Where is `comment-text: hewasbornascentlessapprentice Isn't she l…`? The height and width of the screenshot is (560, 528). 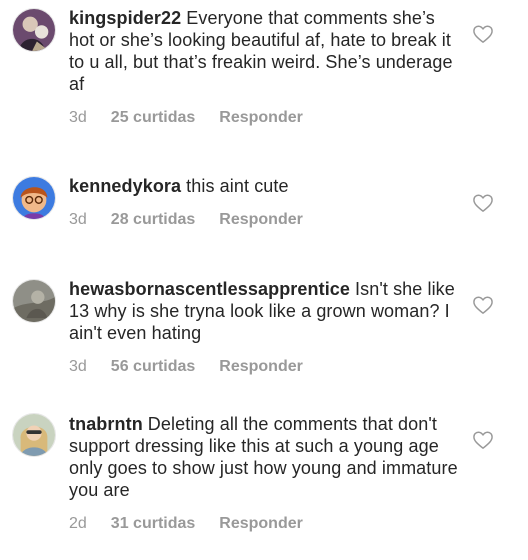 comment-text: hewasbornascentlessapprentice Isn't she l… is located at coordinates (267, 311).